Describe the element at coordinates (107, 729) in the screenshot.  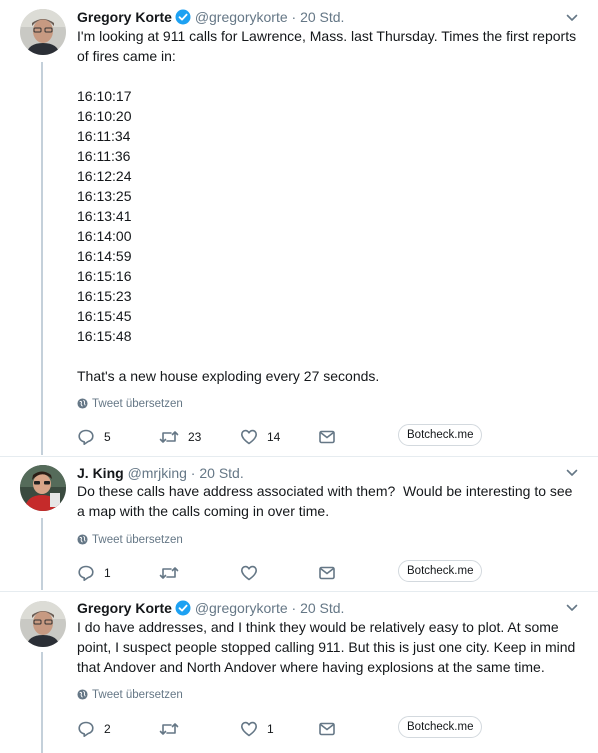
I see `reply-count: 2` at that location.